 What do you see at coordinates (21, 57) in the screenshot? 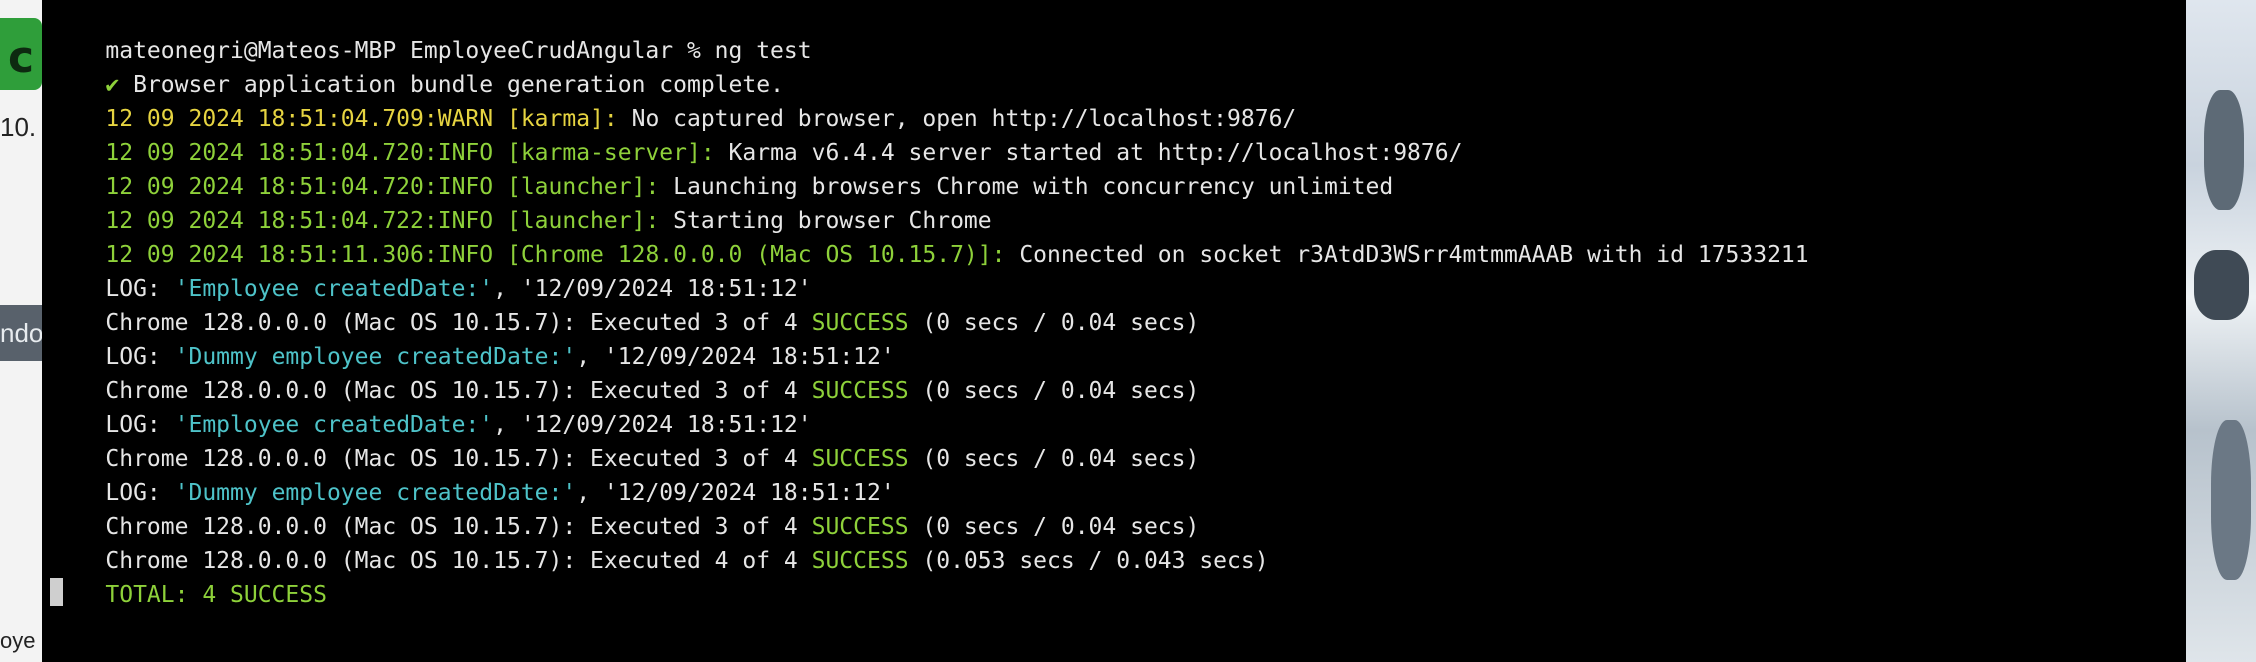
I see `app-icon-glyph: c` at bounding box center [21, 57].